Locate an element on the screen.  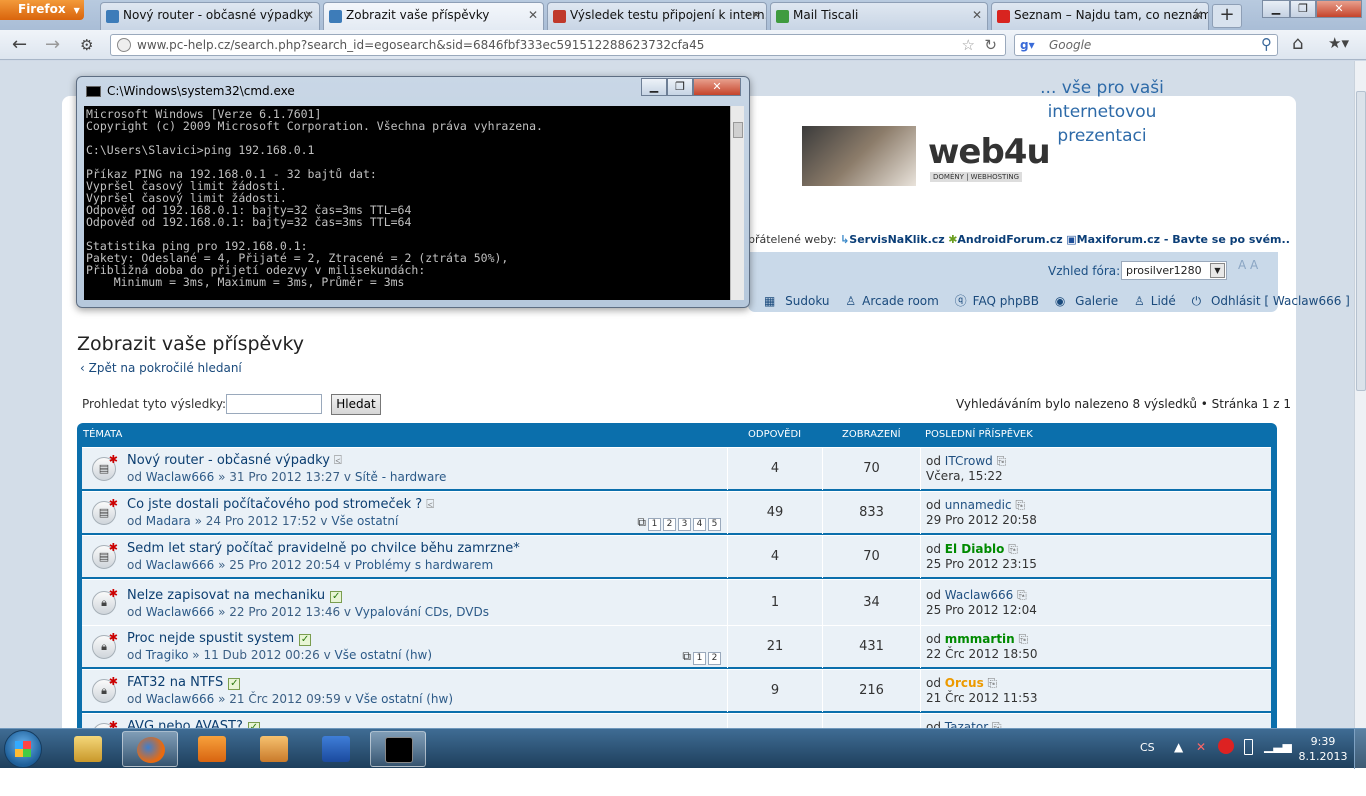
antivirus-icon is located at coordinates (1226, 746).